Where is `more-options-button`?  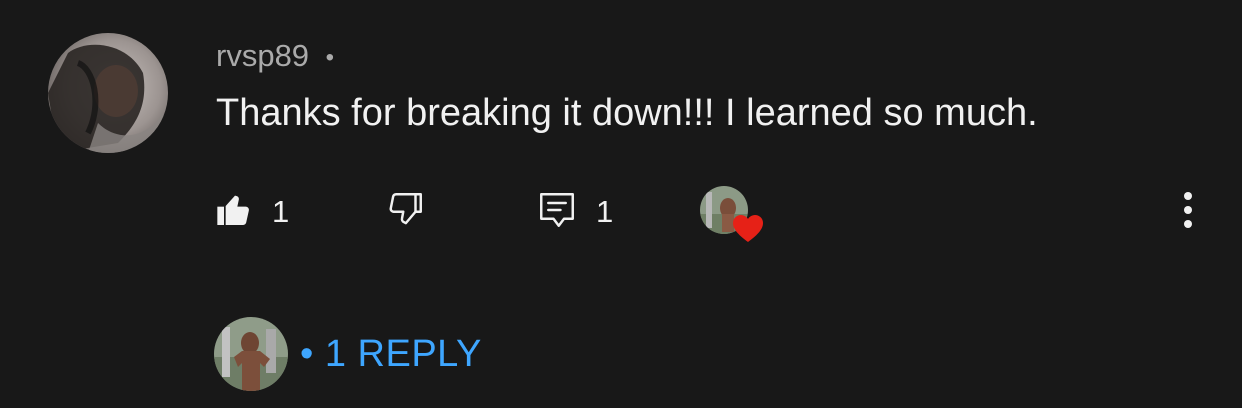 more-options-button is located at coordinates (1188, 212).